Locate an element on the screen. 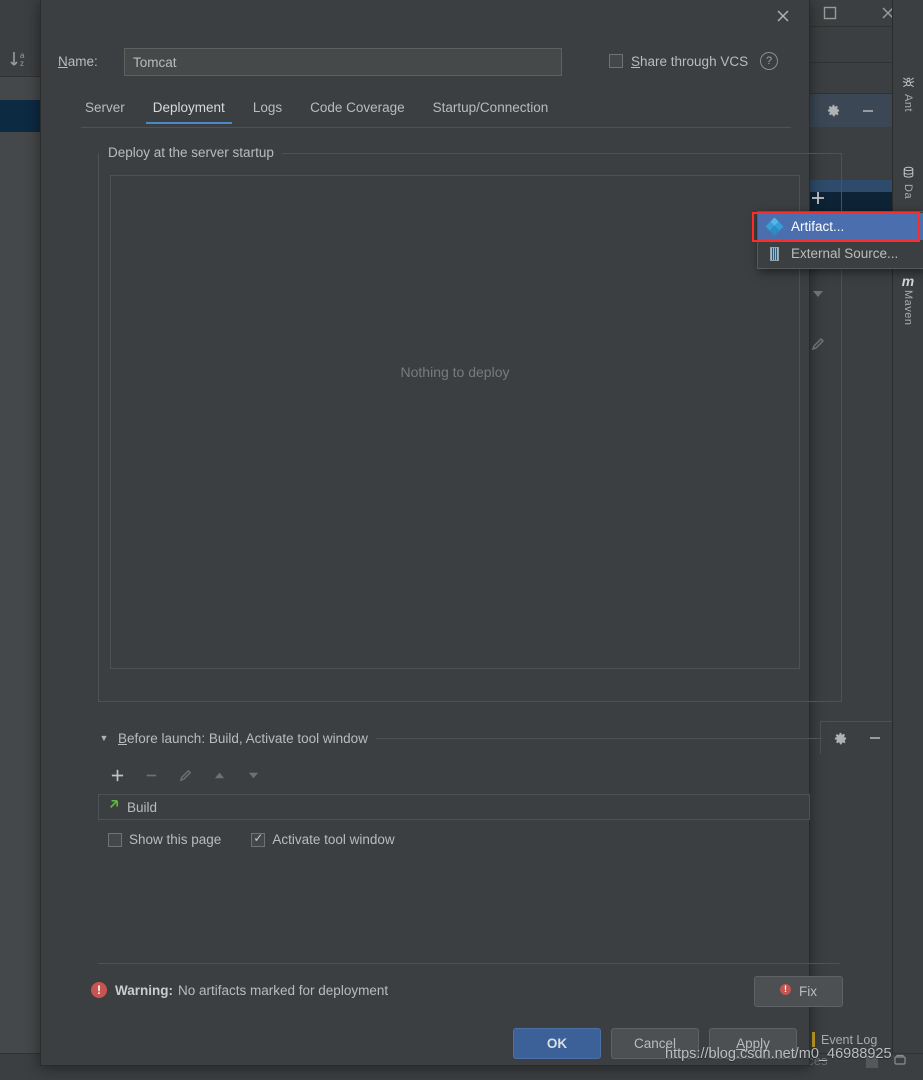 Image resolution: width=923 pixels, height=1080 pixels. tool-window-tab-ant-label: Ant is located at coordinates (908, 103).